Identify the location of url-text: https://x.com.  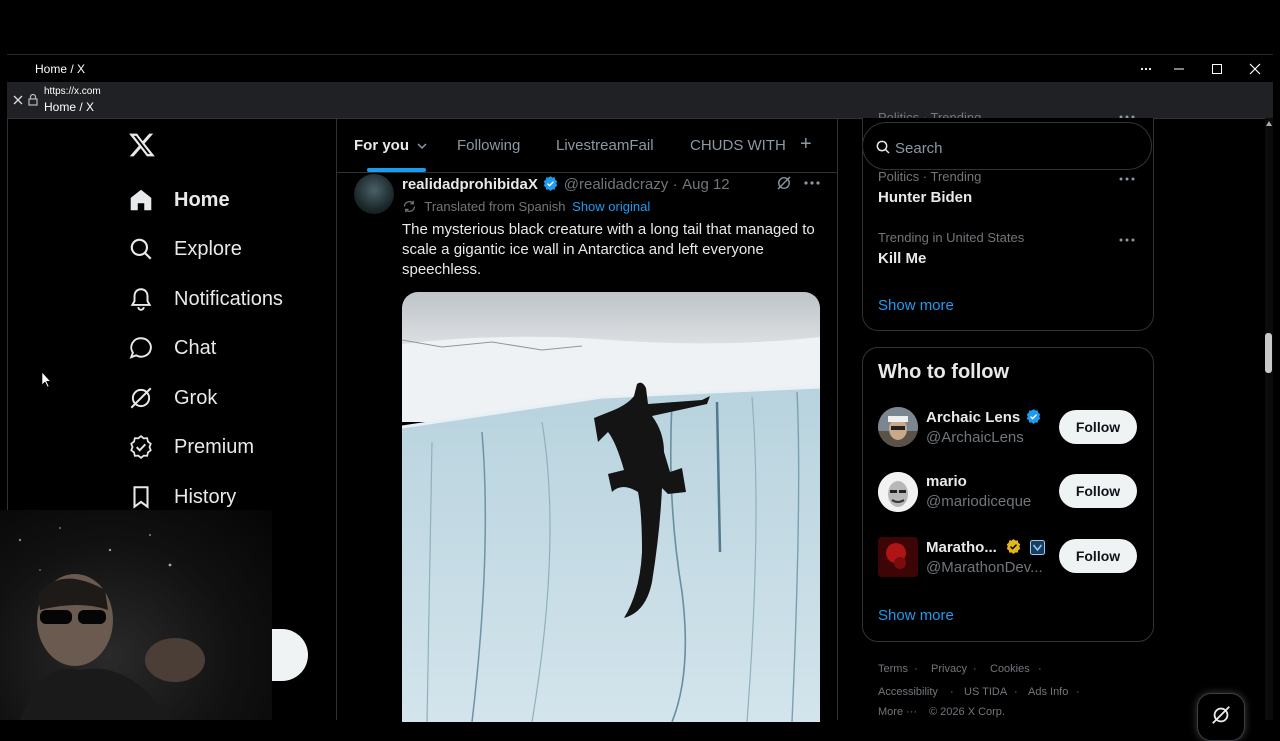
(72, 91).